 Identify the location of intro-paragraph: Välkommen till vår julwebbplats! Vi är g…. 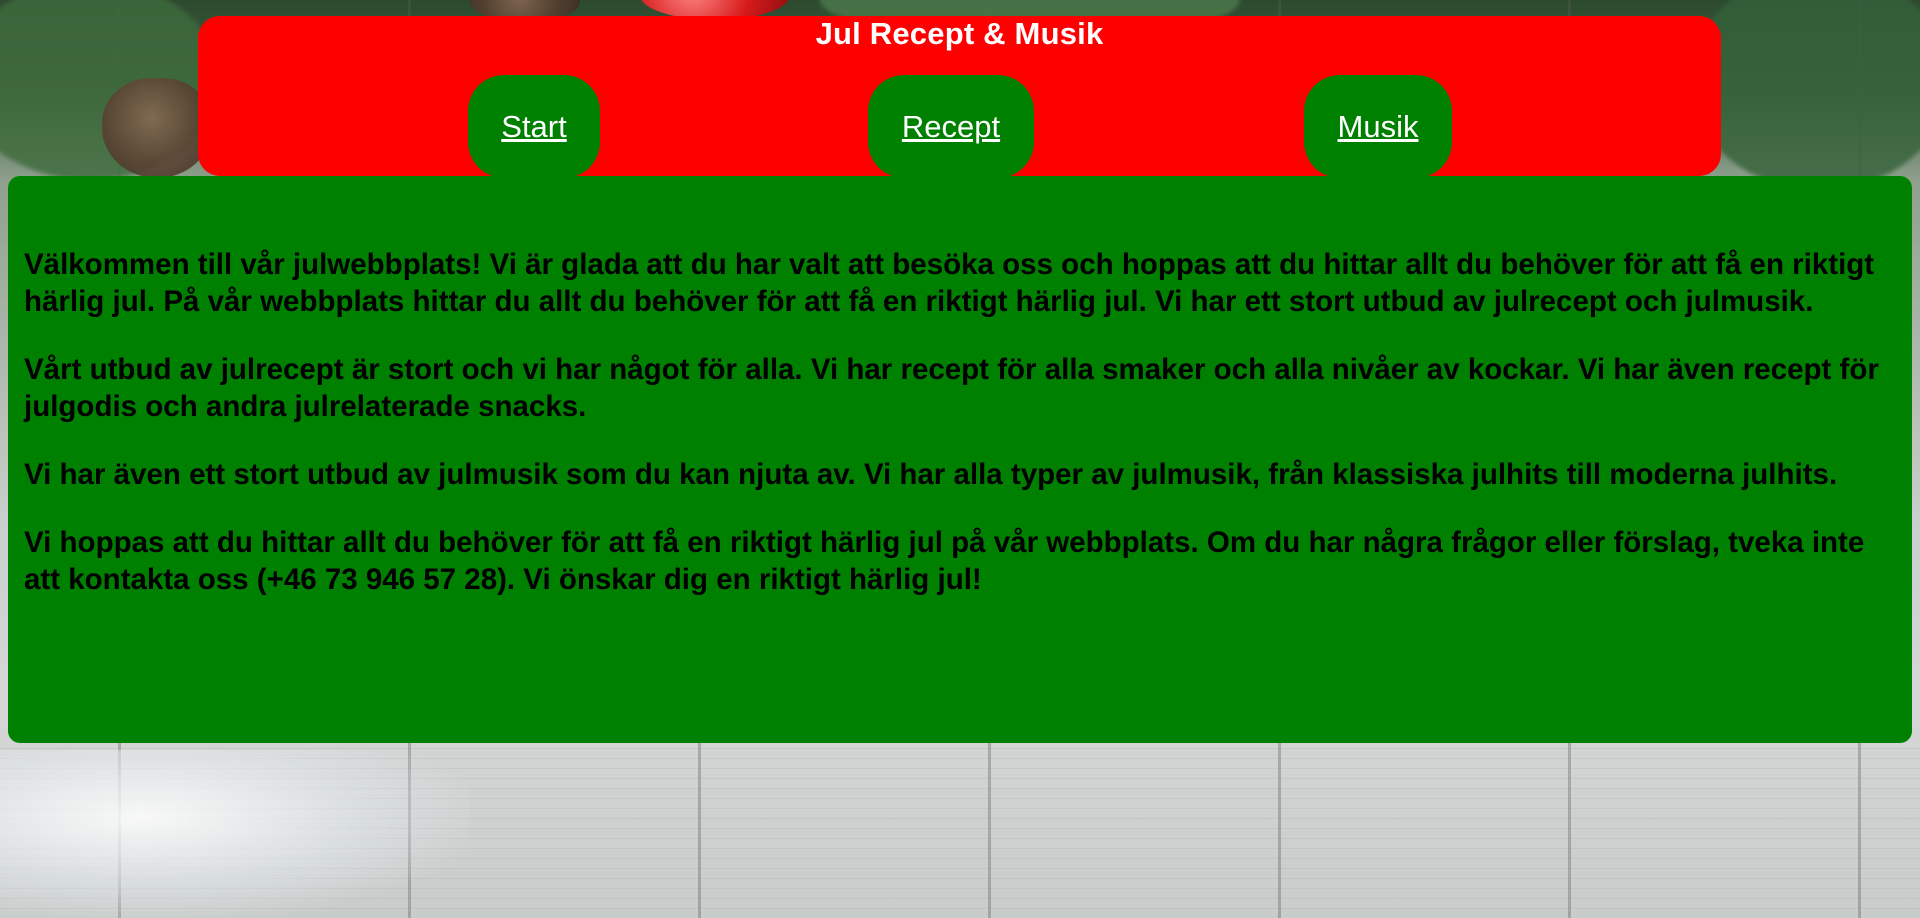
(949, 283).